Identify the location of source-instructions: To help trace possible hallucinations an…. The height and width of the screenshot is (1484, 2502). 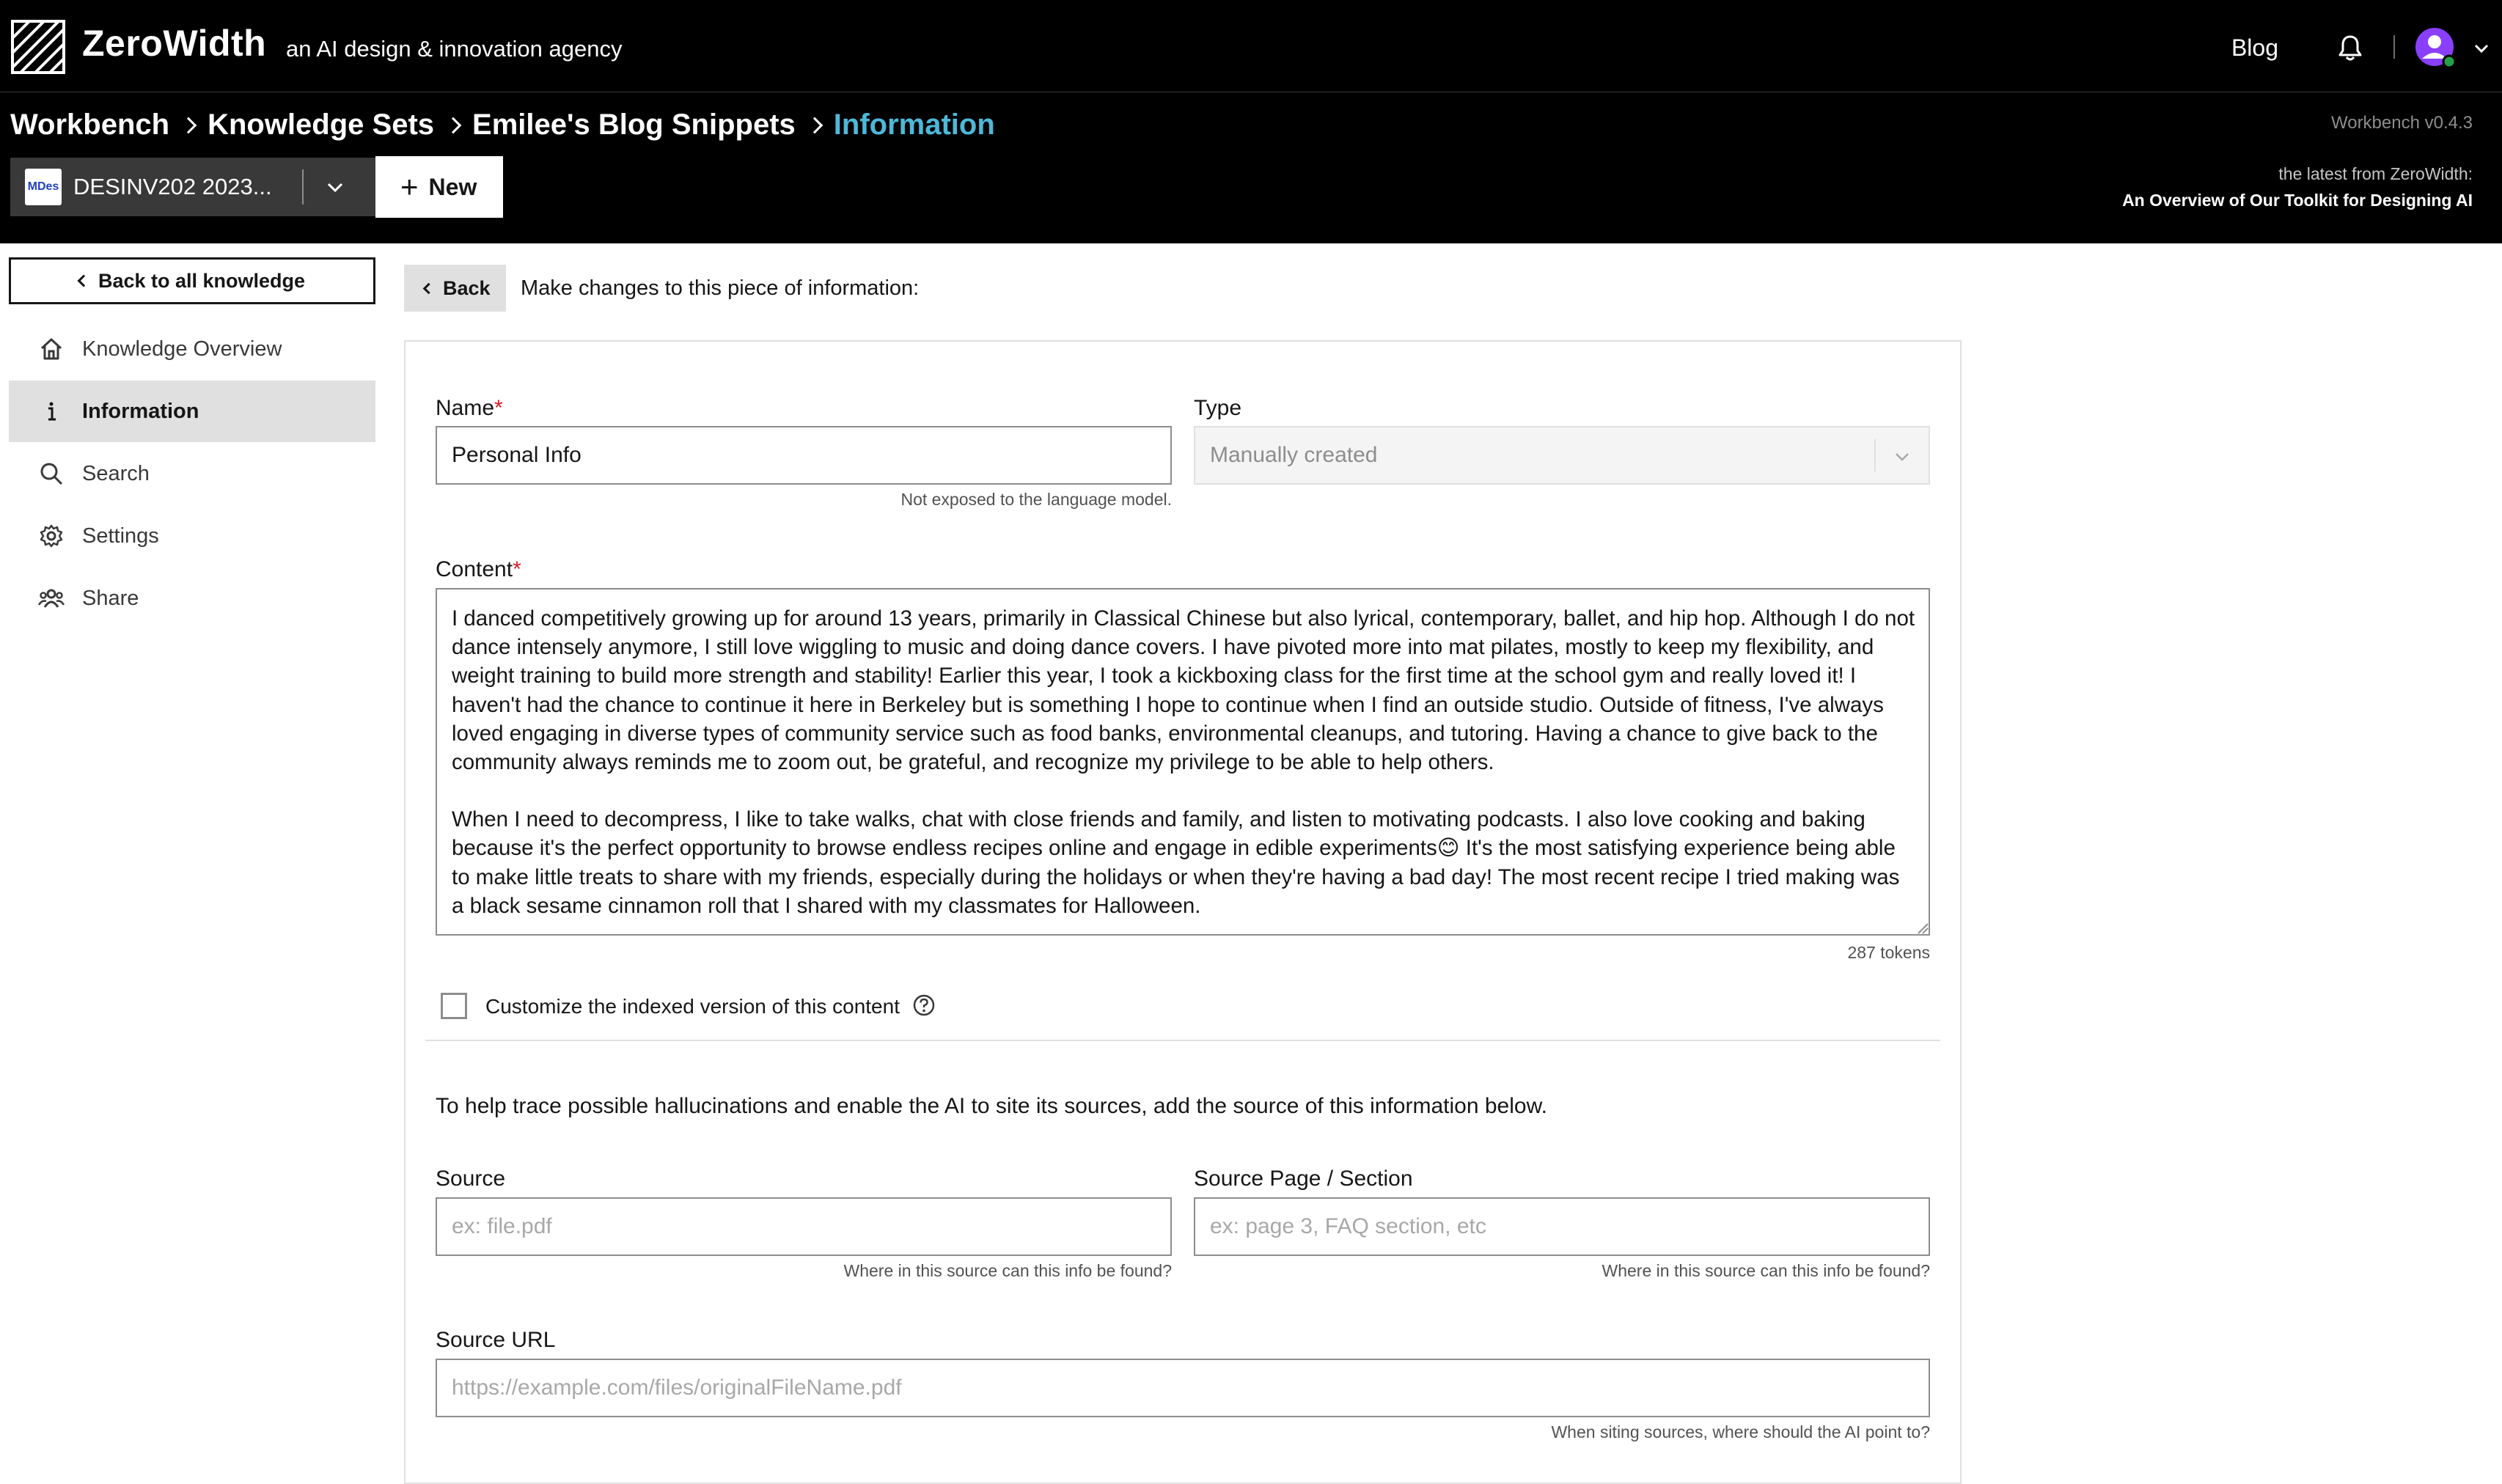
(992, 1106).